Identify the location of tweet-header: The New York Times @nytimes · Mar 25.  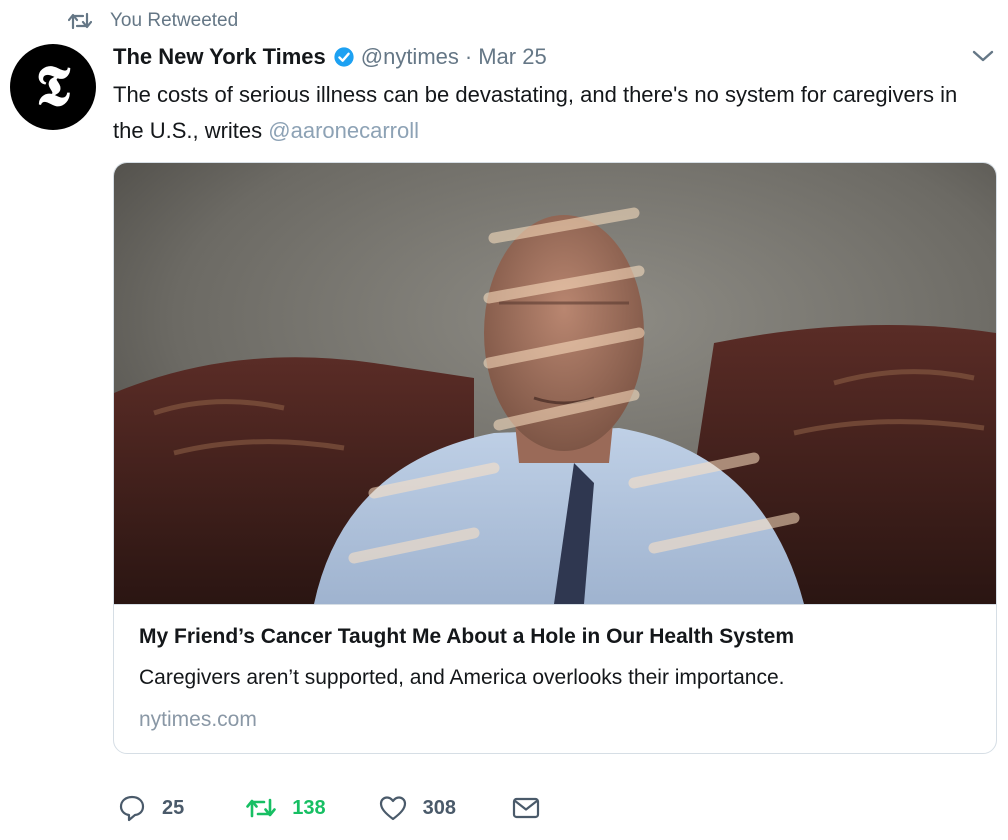
(330, 57).